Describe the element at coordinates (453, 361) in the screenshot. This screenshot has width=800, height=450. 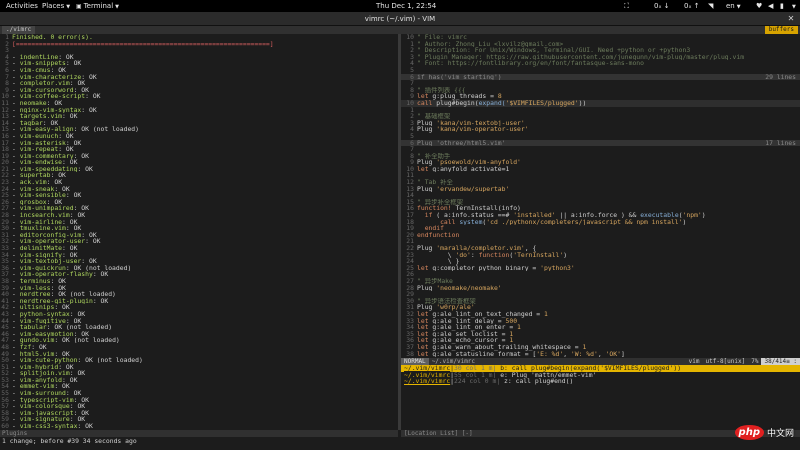
I see `status-filename: ~/.vim/vimrc` at that location.